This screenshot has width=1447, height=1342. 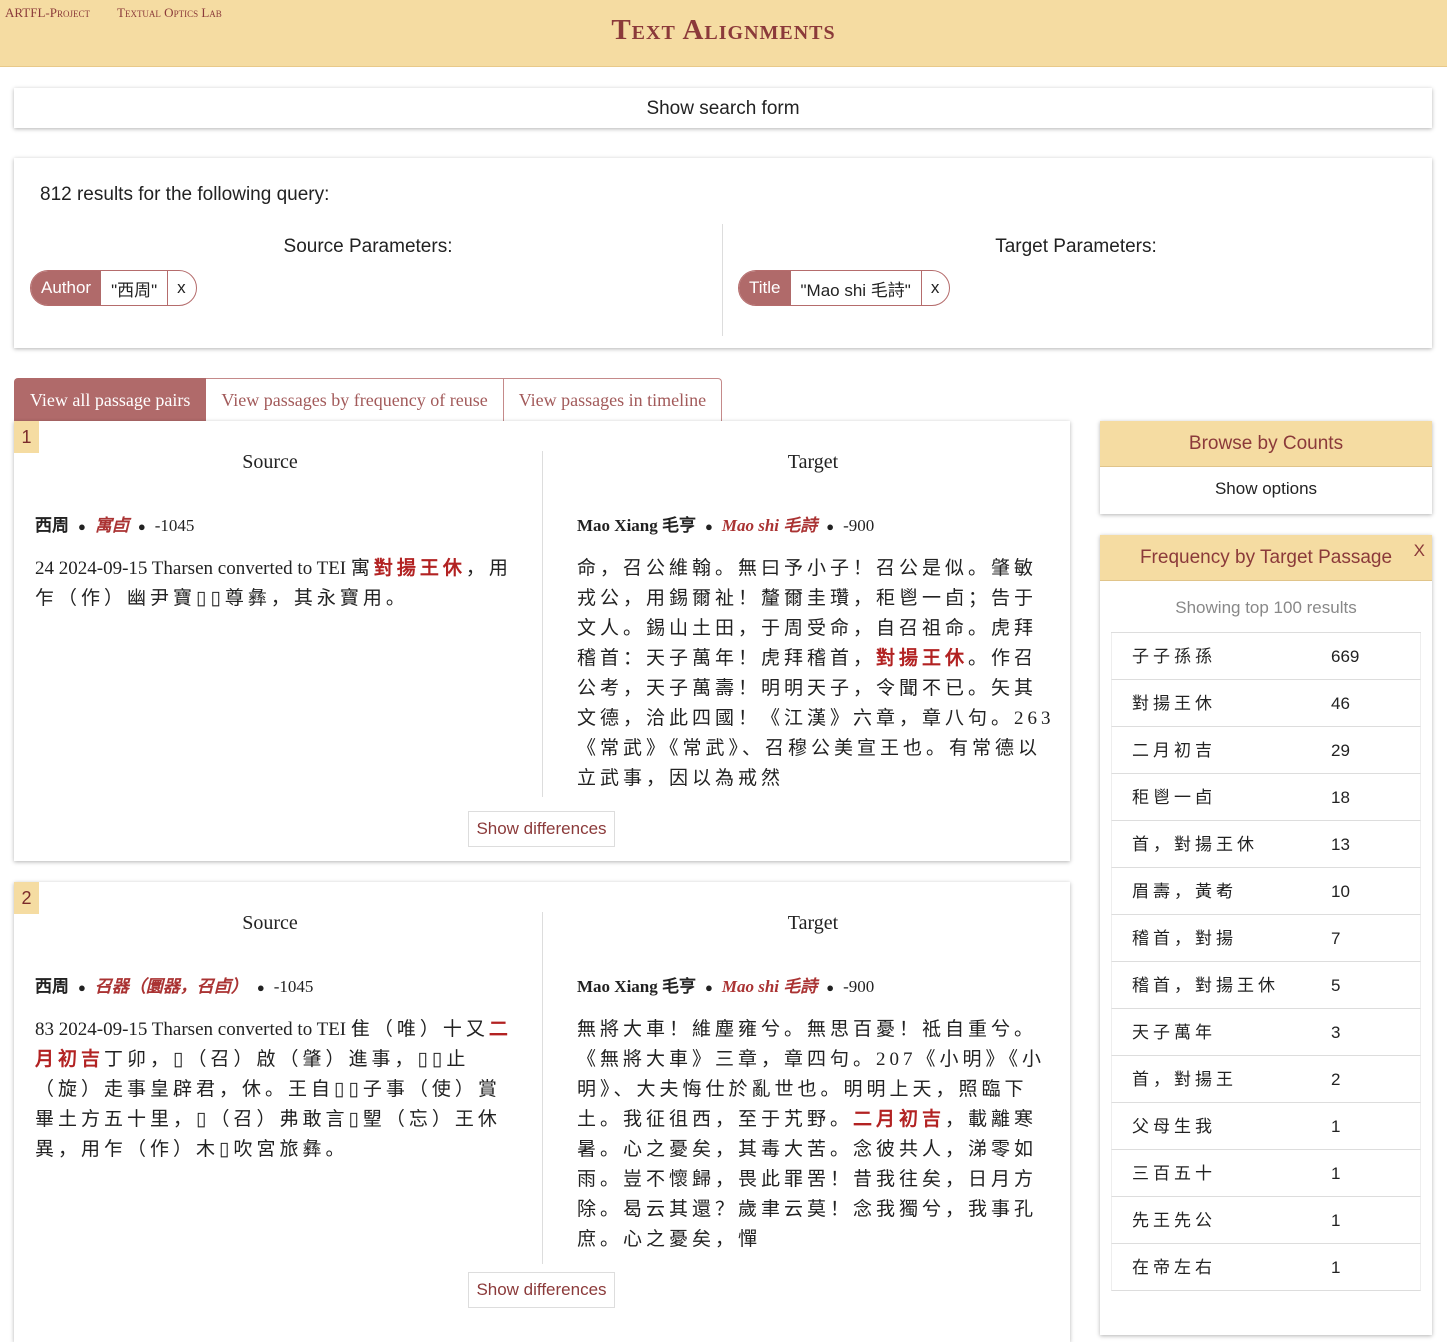 I want to click on frequency-count: 10, so click(x=1340, y=891).